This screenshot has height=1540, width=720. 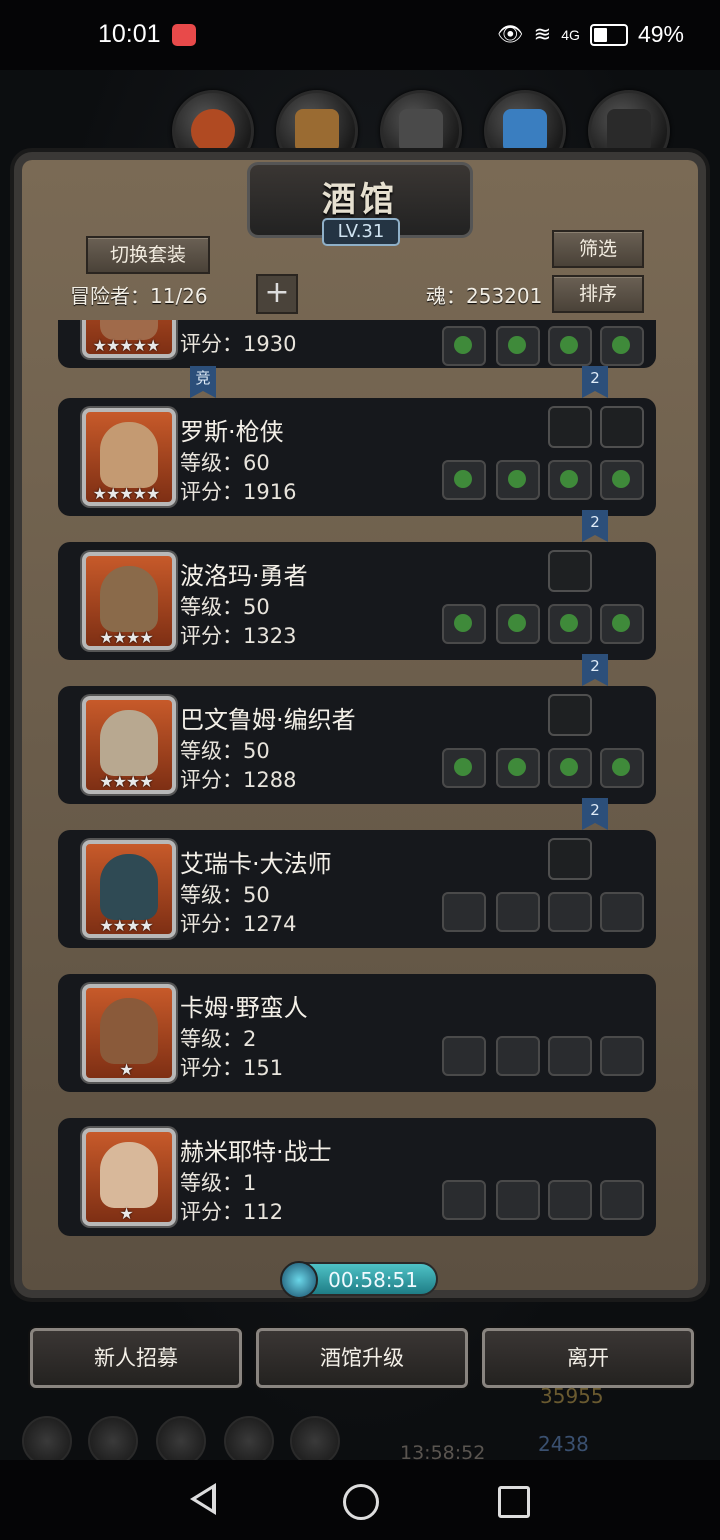 I want to click on battery-icon, so click(x=608, y=34).